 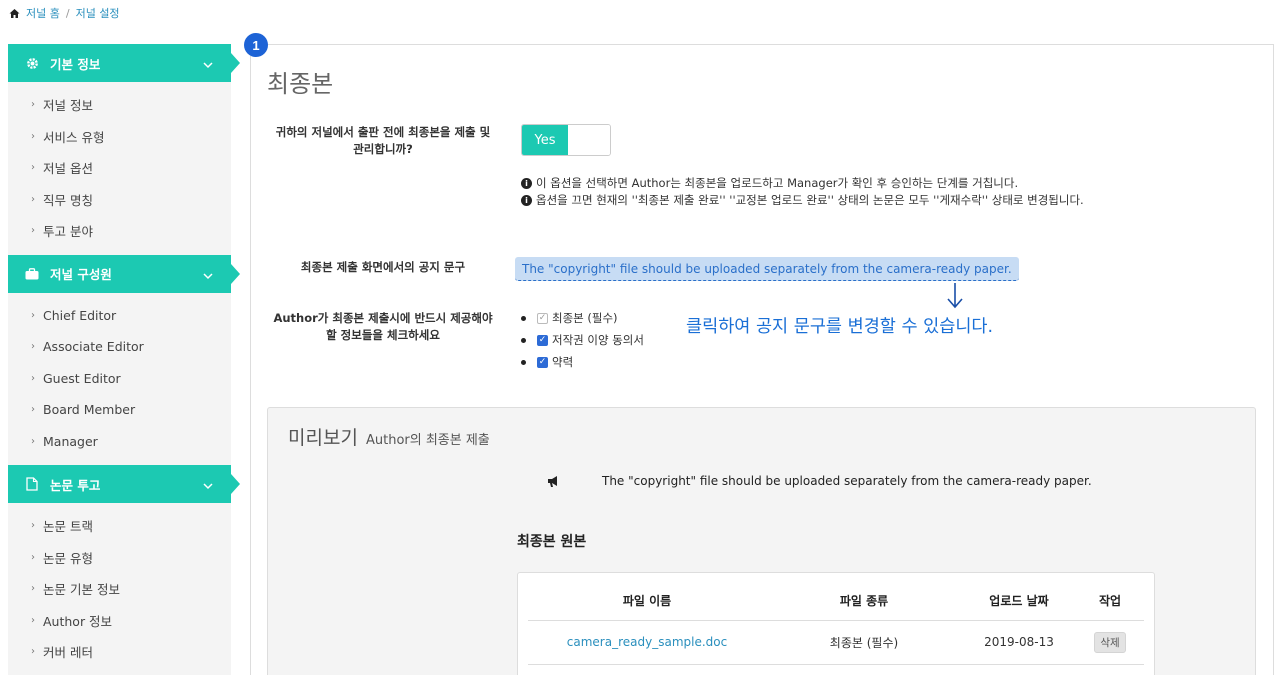 What do you see at coordinates (383, 267) in the screenshot?
I see `notice-label: 최종본 제출 화면에서의 공지 문구` at bounding box center [383, 267].